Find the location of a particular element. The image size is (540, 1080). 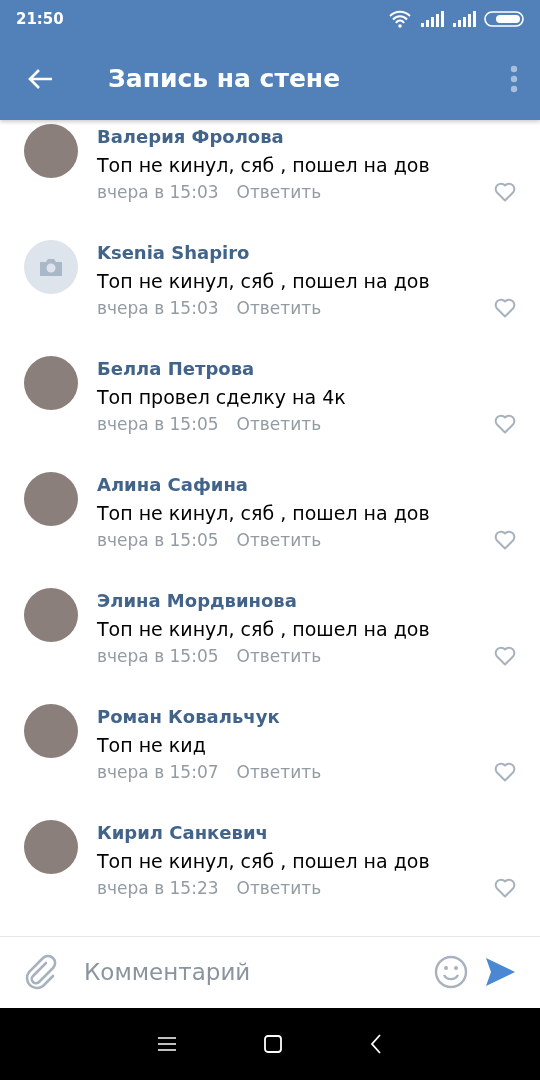

more-icon is located at coordinates (514, 78).